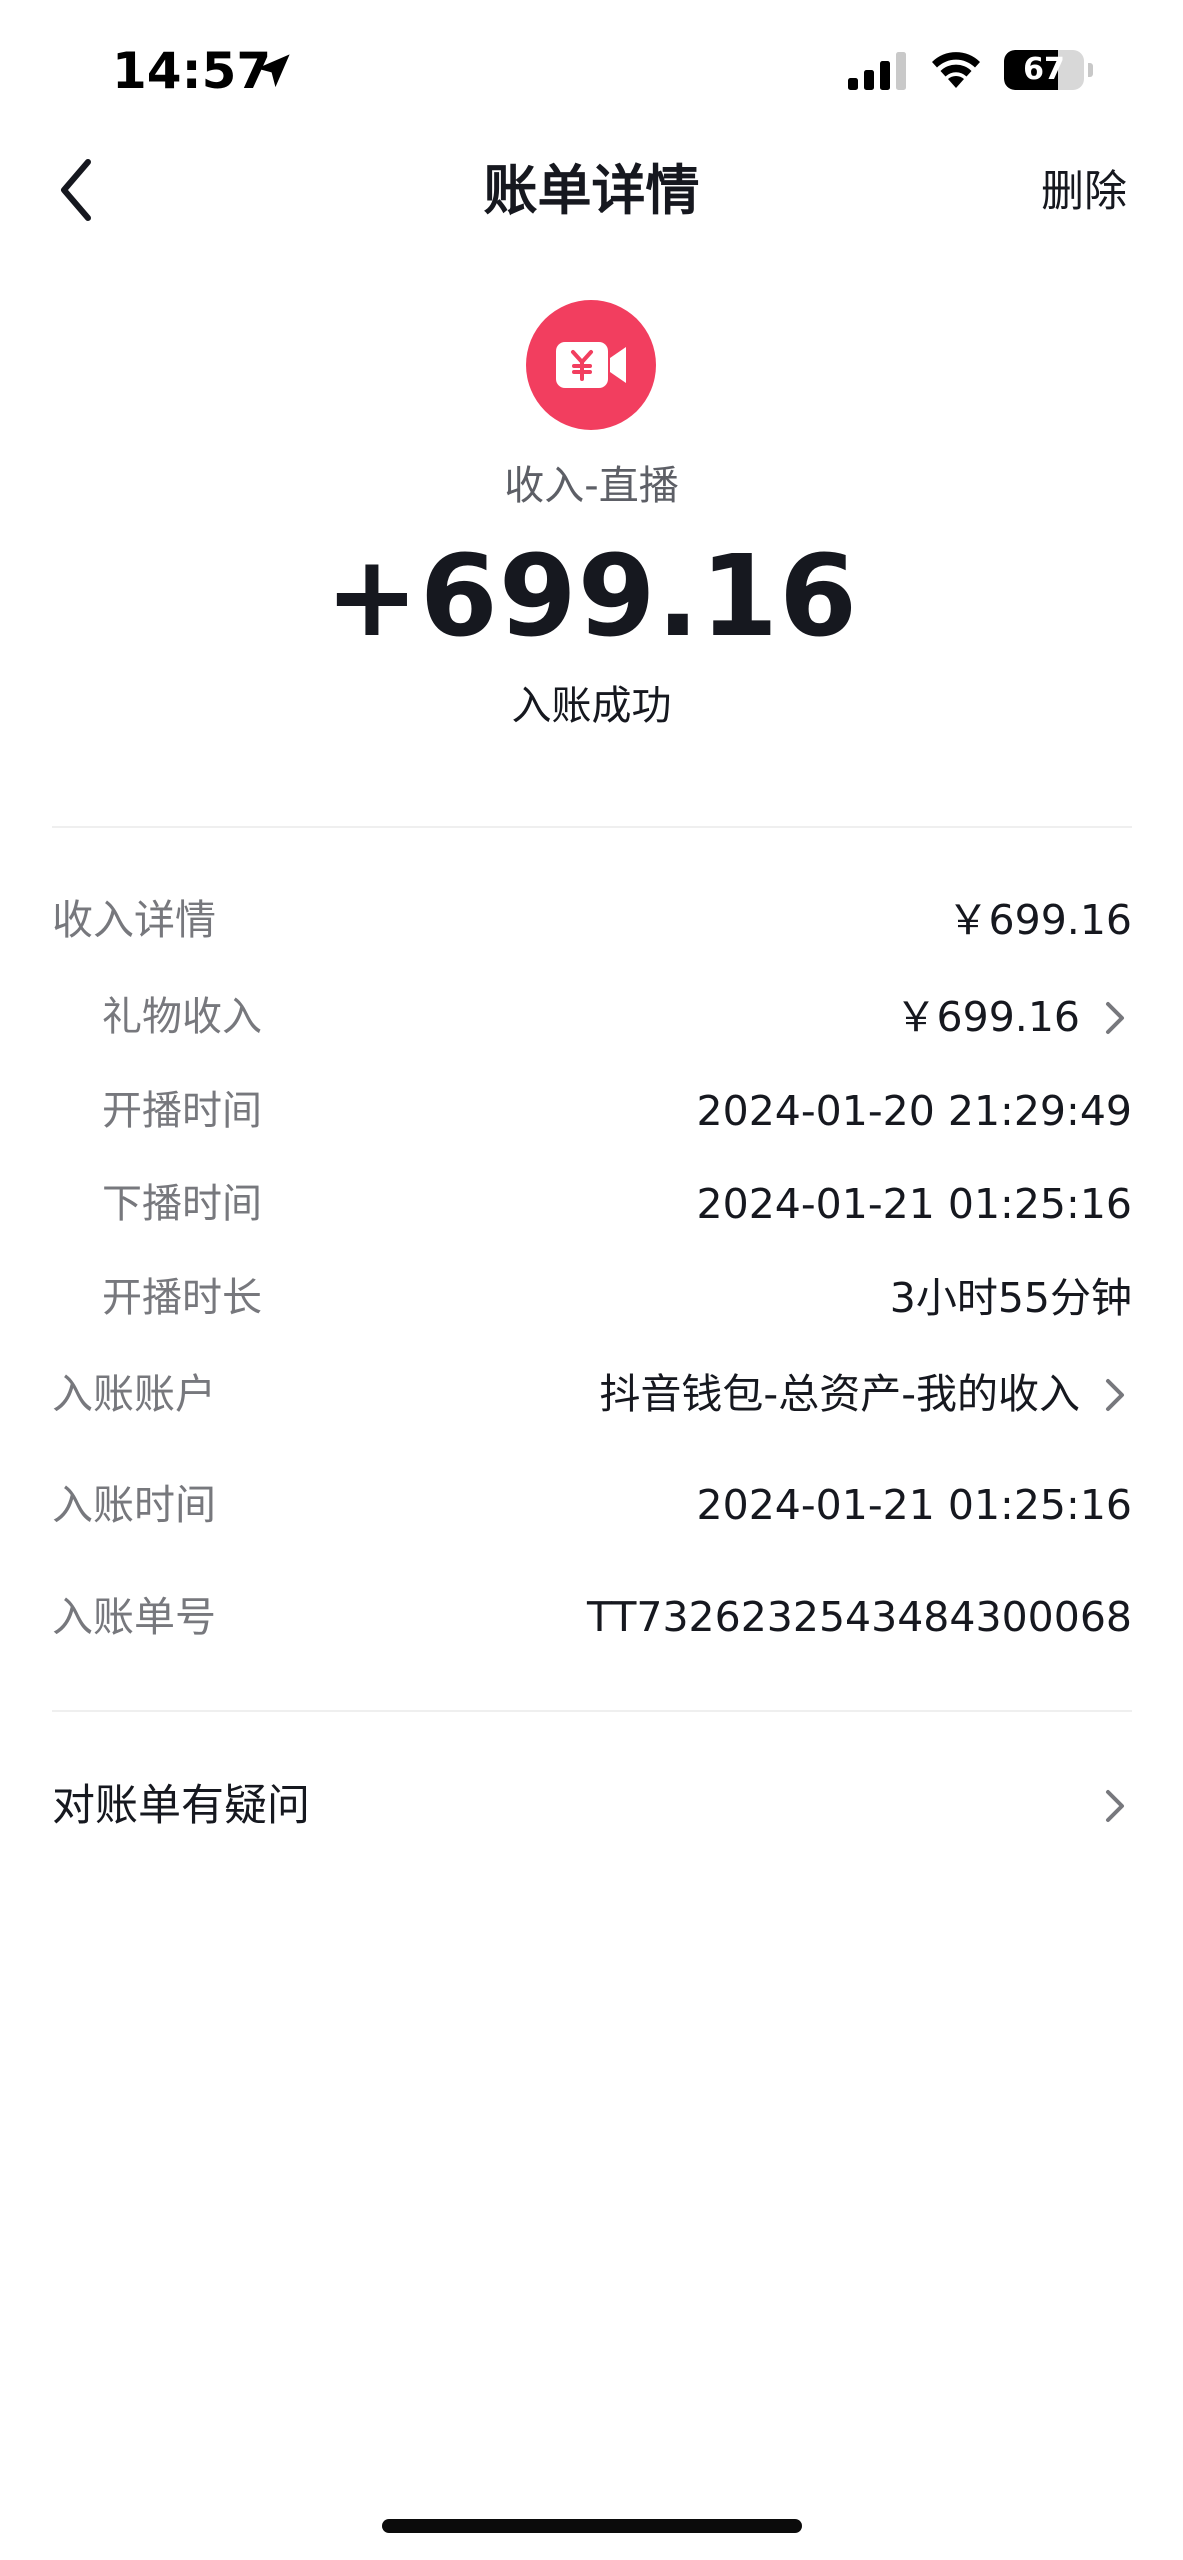 Image resolution: width=1183 pixels, height=2560 pixels. What do you see at coordinates (182, 1298) in the screenshot?
I see `duration-label: 开播时长` at bounding box center [182, 1298].